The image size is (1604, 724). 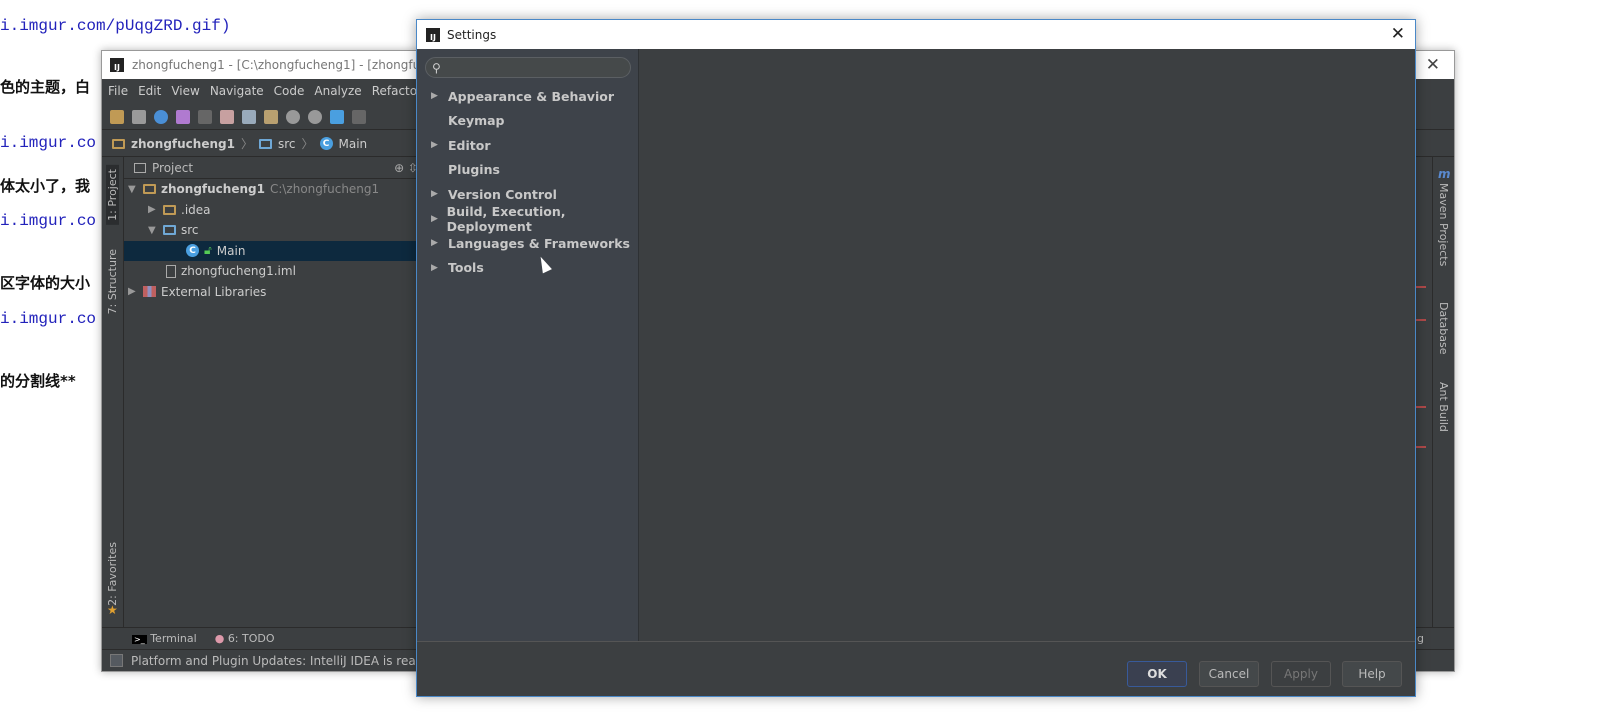 What do you see at coordinates (45, 186) in the screenshot?
I see `doc-text: 体太小了，我` at bounding box center [45, 186].